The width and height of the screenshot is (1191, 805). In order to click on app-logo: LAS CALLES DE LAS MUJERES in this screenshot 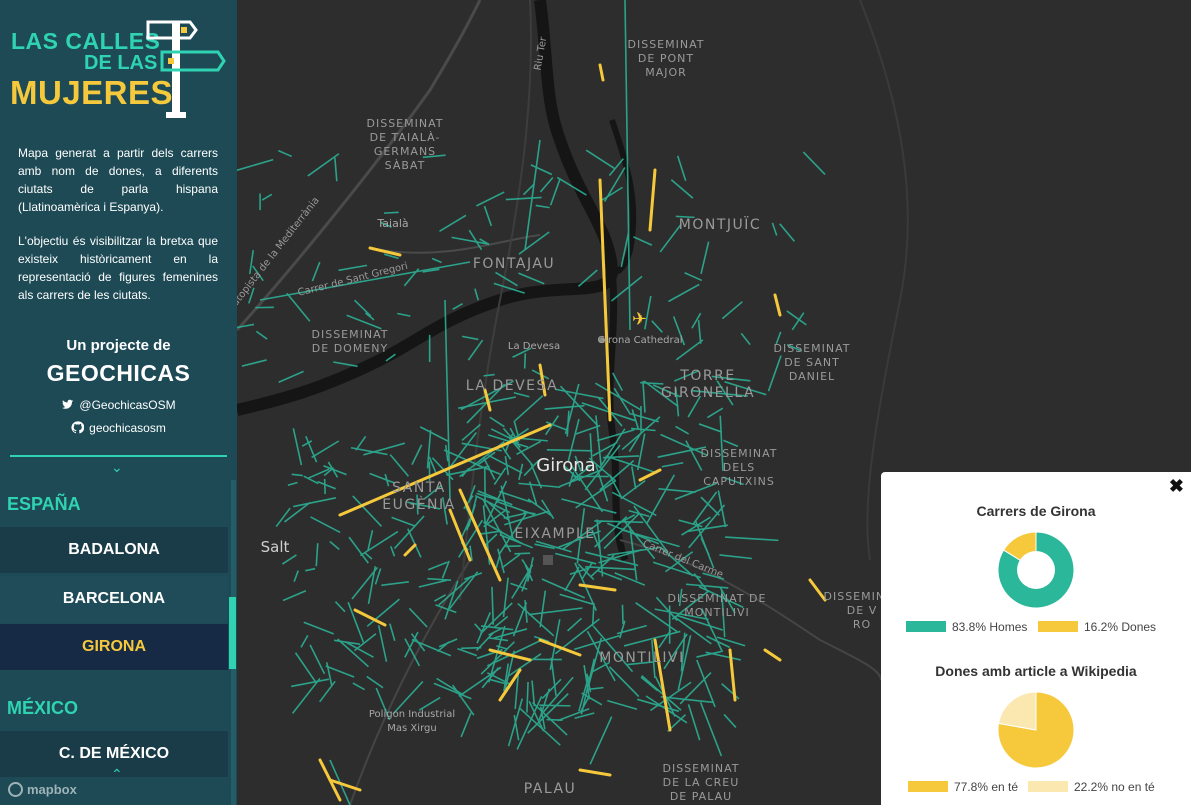, I will do `click(118, 71)`.